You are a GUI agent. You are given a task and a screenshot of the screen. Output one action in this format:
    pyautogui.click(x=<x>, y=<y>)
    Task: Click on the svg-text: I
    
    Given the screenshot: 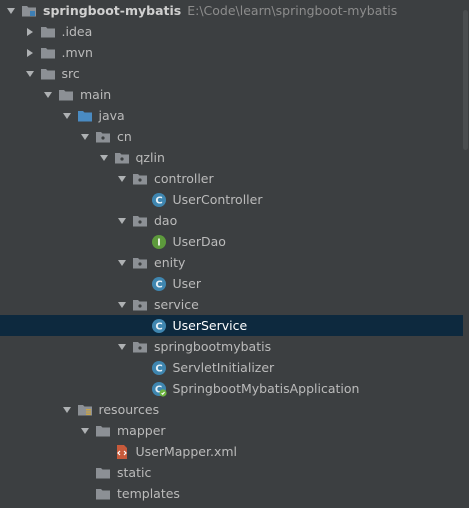 What is the action you would take?
    pyautogui.click(x=159, y=243)
    